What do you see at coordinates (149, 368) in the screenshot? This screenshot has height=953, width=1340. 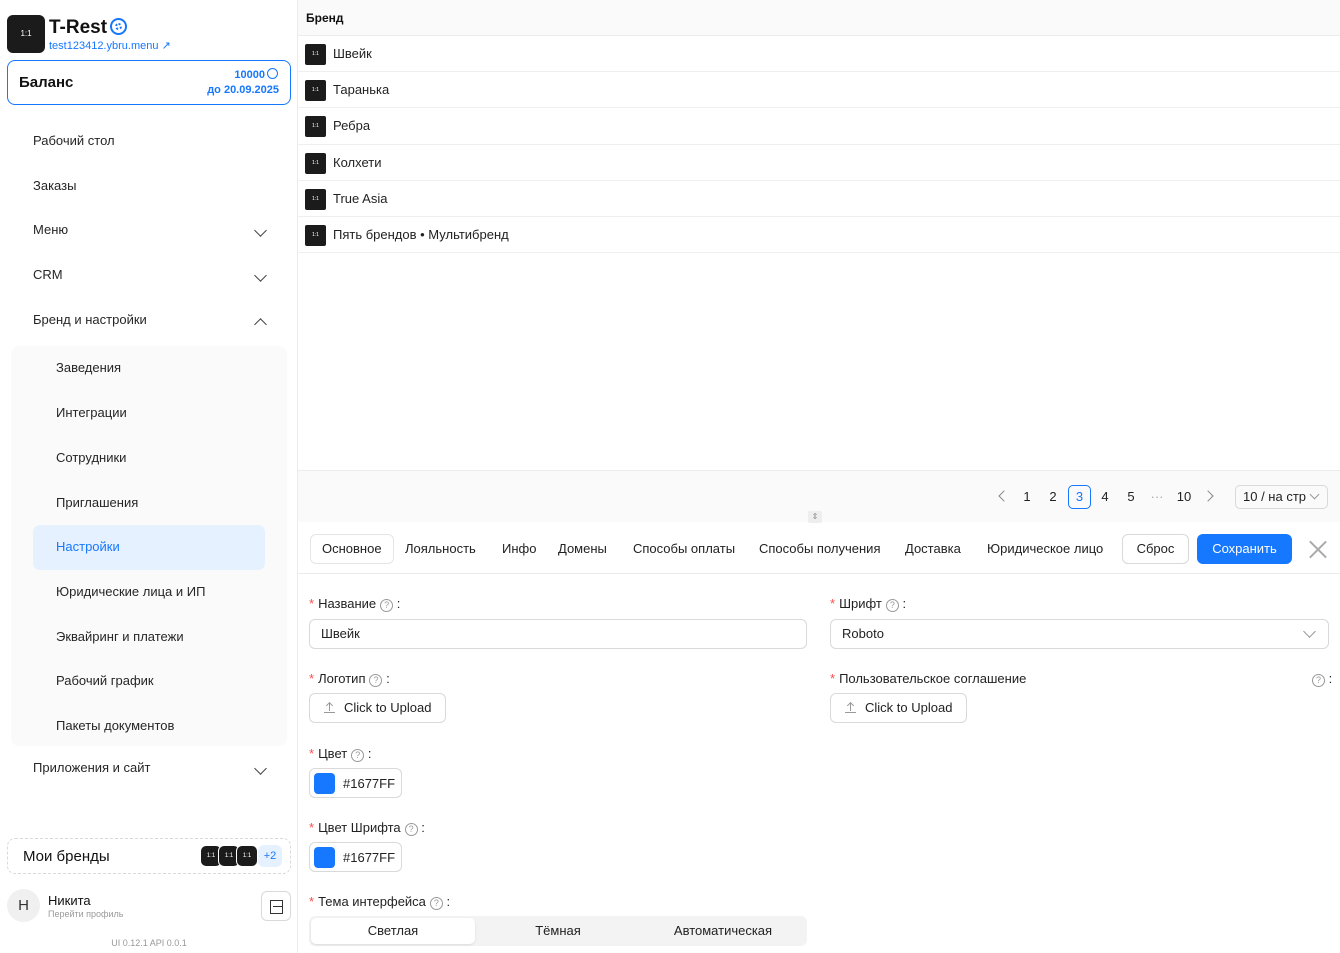 I see `subnav-item-venues: Заведения` at bounding box center [149, 368].